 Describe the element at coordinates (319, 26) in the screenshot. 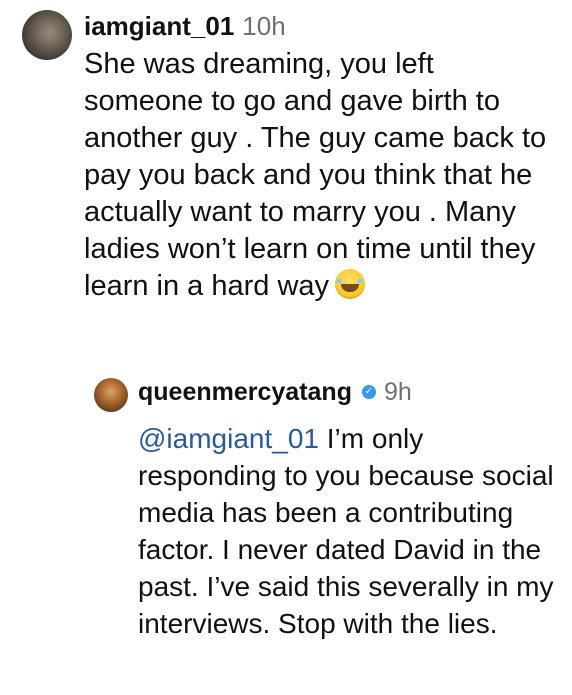

I see `comment-meta: iamgiant_01 10h` at that location.